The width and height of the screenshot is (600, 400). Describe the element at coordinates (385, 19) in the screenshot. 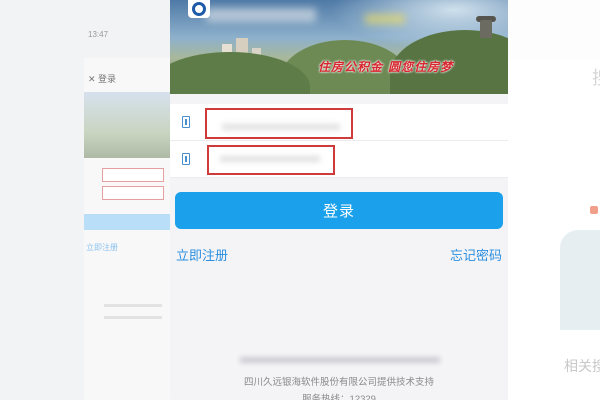

I see `banner-blurred-mark` at that location.